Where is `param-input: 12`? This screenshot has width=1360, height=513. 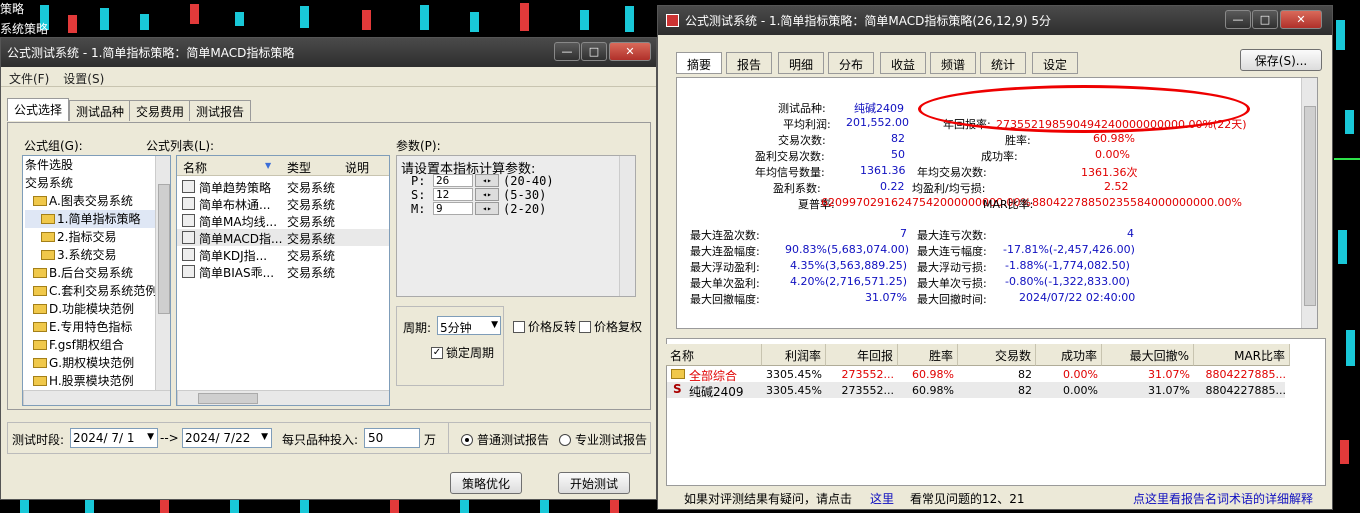 param-input: 12 is located at coordinates (453, 194).